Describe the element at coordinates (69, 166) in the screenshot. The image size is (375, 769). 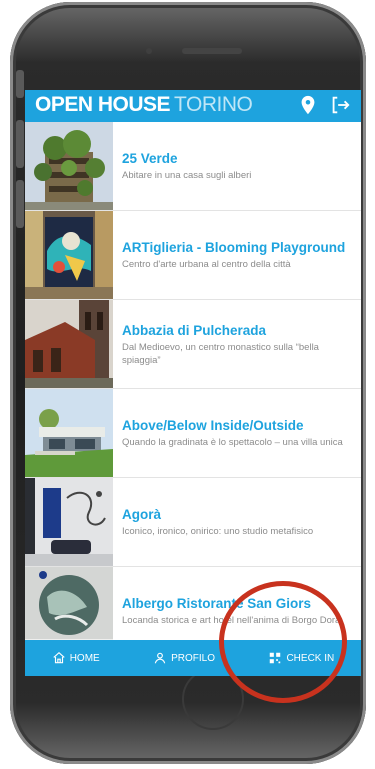
I see `place-photo-treehouse` at that location.